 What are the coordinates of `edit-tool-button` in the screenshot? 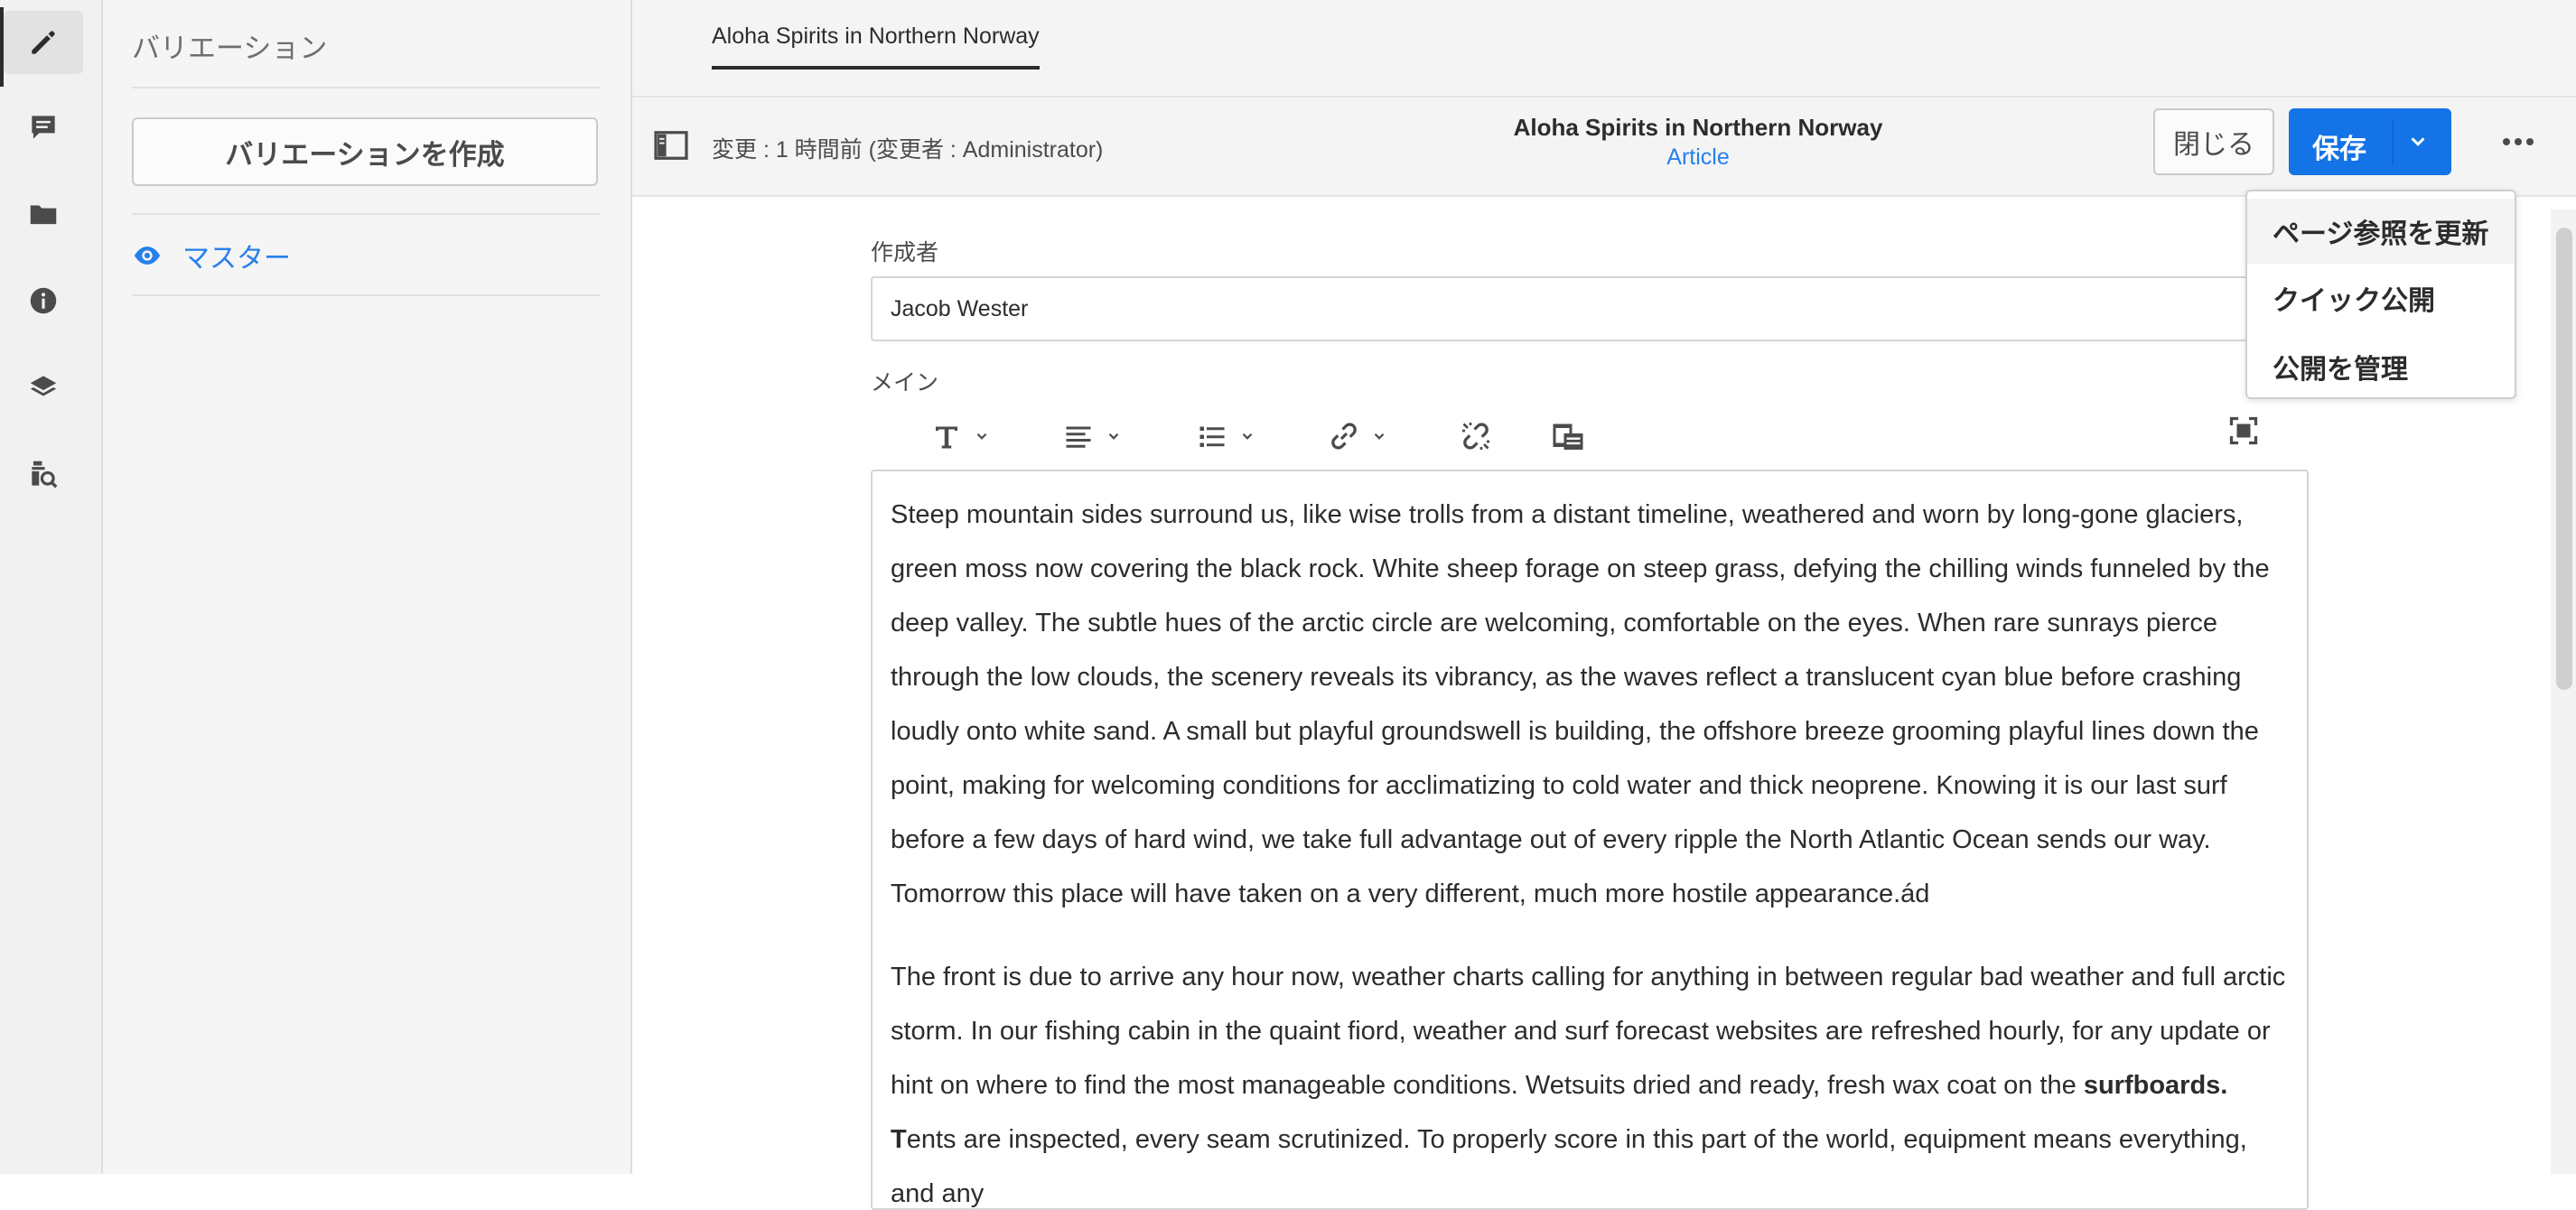 It's located at (44, 43).